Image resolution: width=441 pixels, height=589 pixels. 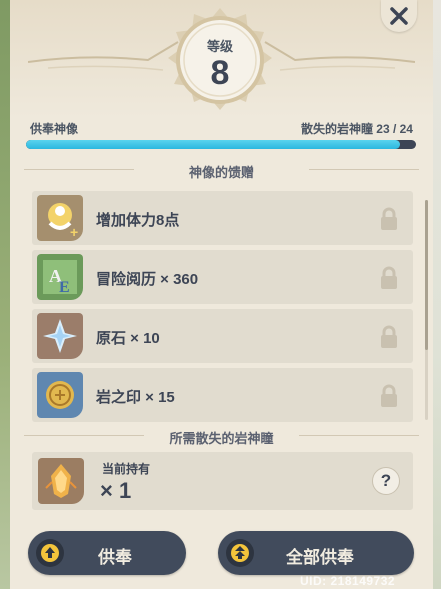 What do you see at coordinates (221, 172) in the screenshot?
I see `rewards-section-title: 神像的馈赠` at bounding box center [221, 172].